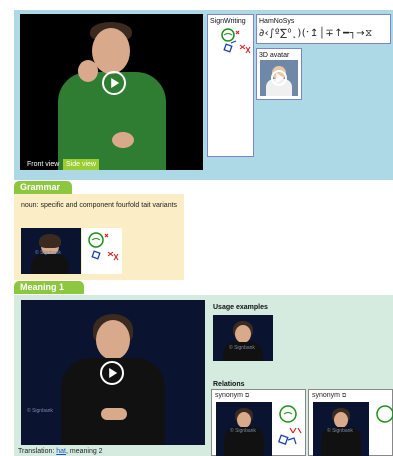  I want to click on front-view-button: Front view, so click(43, 164).